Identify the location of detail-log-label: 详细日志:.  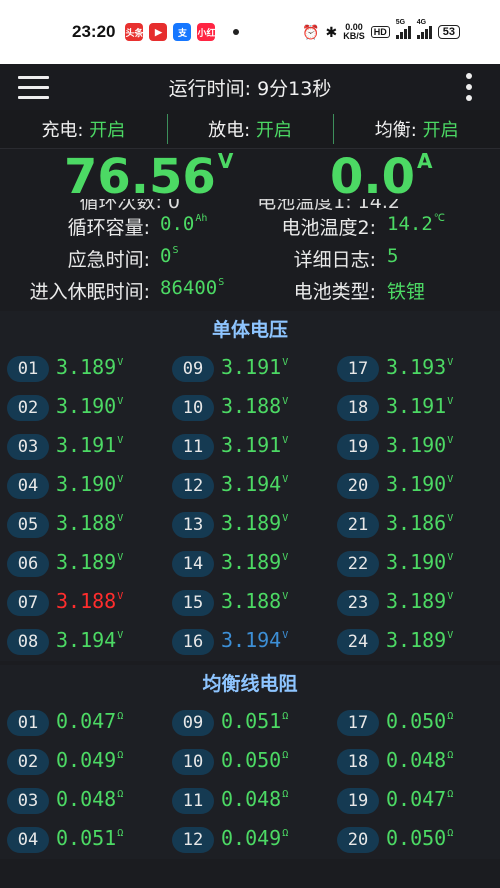
(334, 260).